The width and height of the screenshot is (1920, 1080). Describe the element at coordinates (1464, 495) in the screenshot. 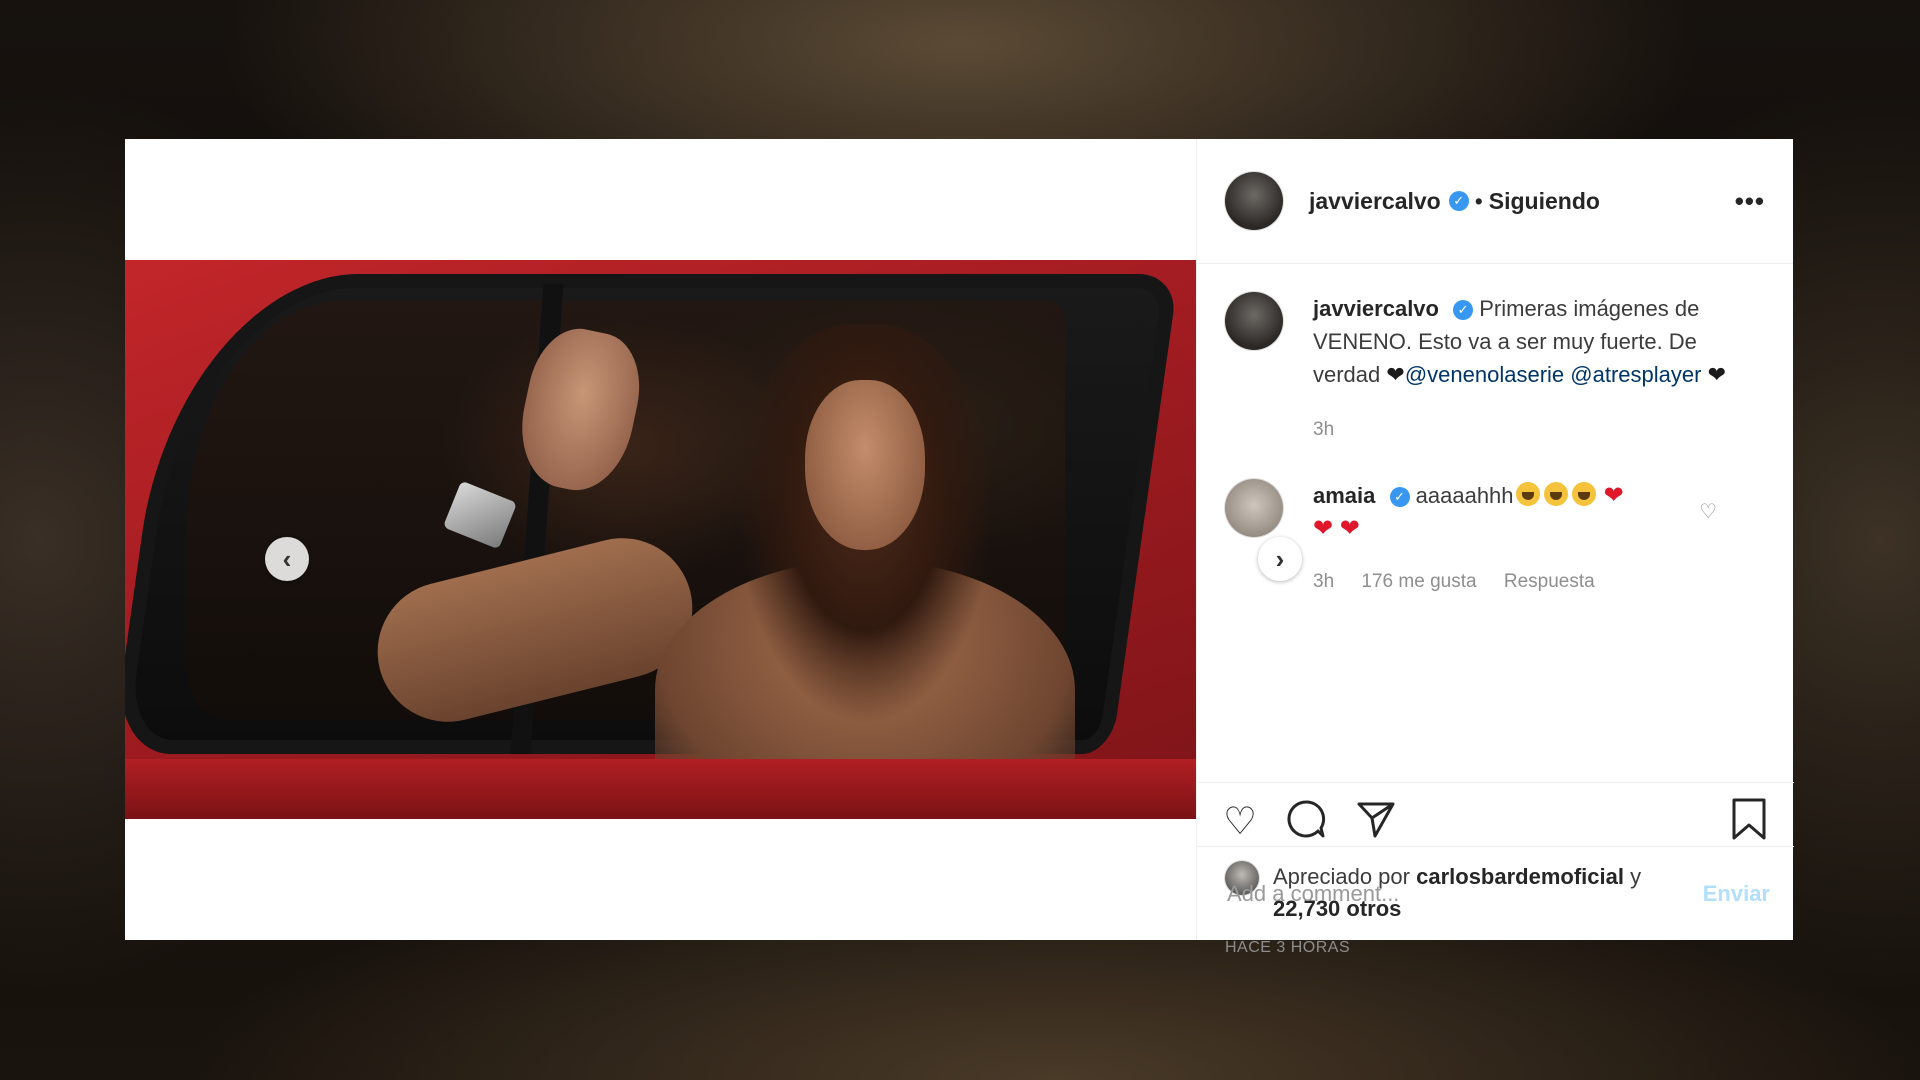

I see `comment-text: aaaaahhh` at that location.